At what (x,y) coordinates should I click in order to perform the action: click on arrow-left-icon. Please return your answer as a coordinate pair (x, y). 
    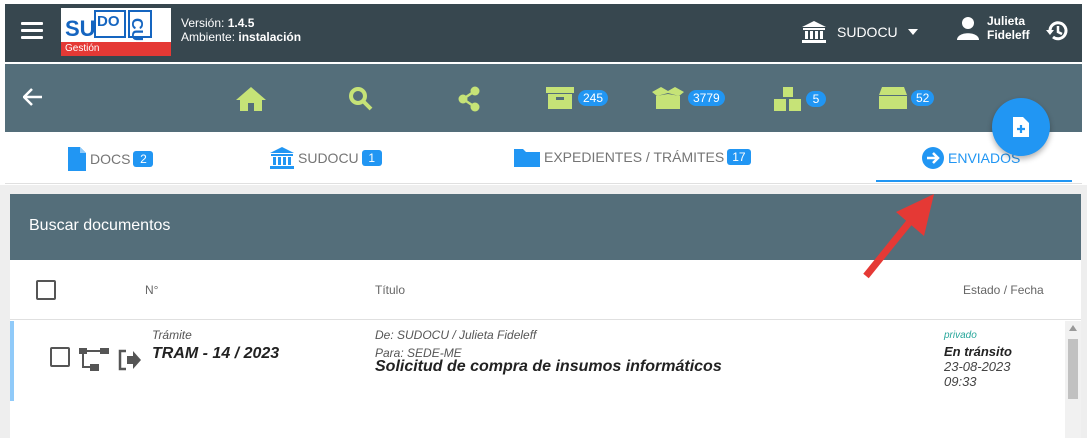
    Looking at the image, I should click on (32, 97).